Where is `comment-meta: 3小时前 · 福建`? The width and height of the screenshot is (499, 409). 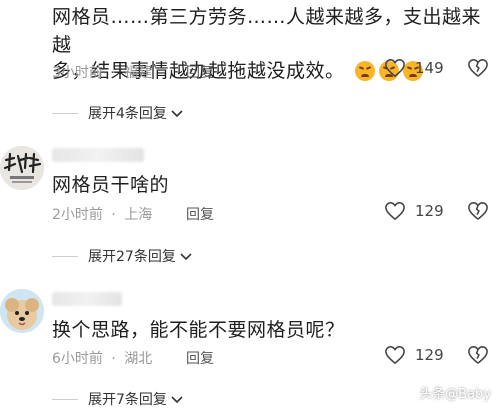
comment-meta: 3小时前 · 福建 is located at coordinates (102, 73).